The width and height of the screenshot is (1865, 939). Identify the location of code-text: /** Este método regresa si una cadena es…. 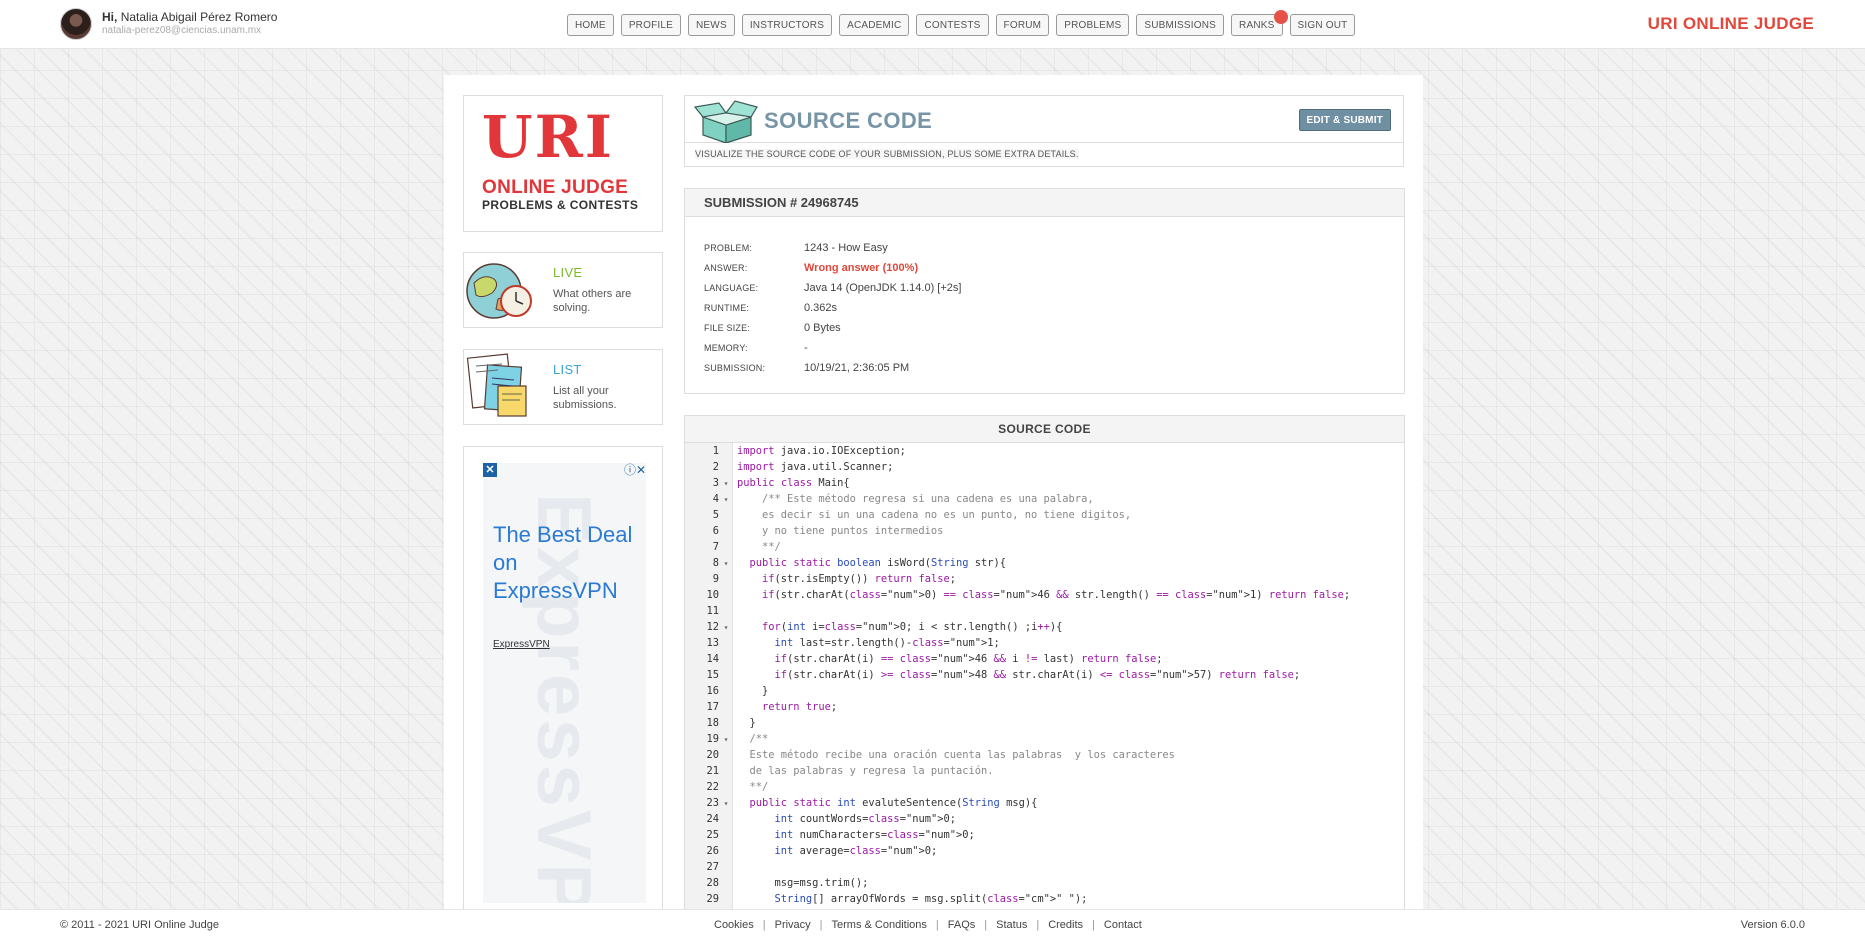
(915, 499).